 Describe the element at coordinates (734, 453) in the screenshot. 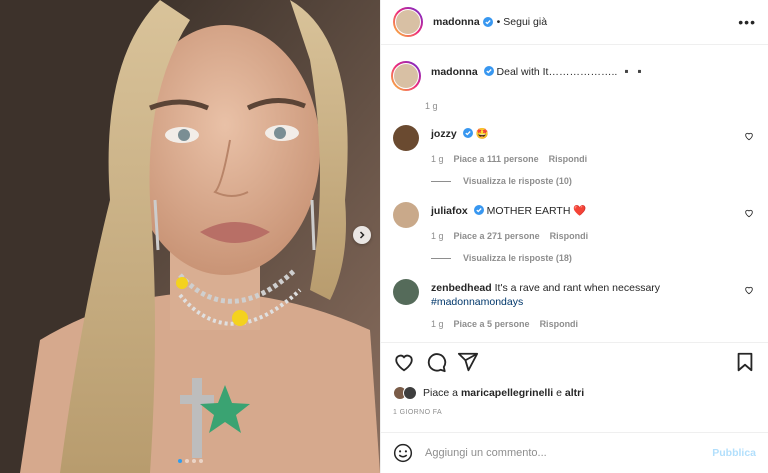

I see `publish-button: Pubblica` at that location.